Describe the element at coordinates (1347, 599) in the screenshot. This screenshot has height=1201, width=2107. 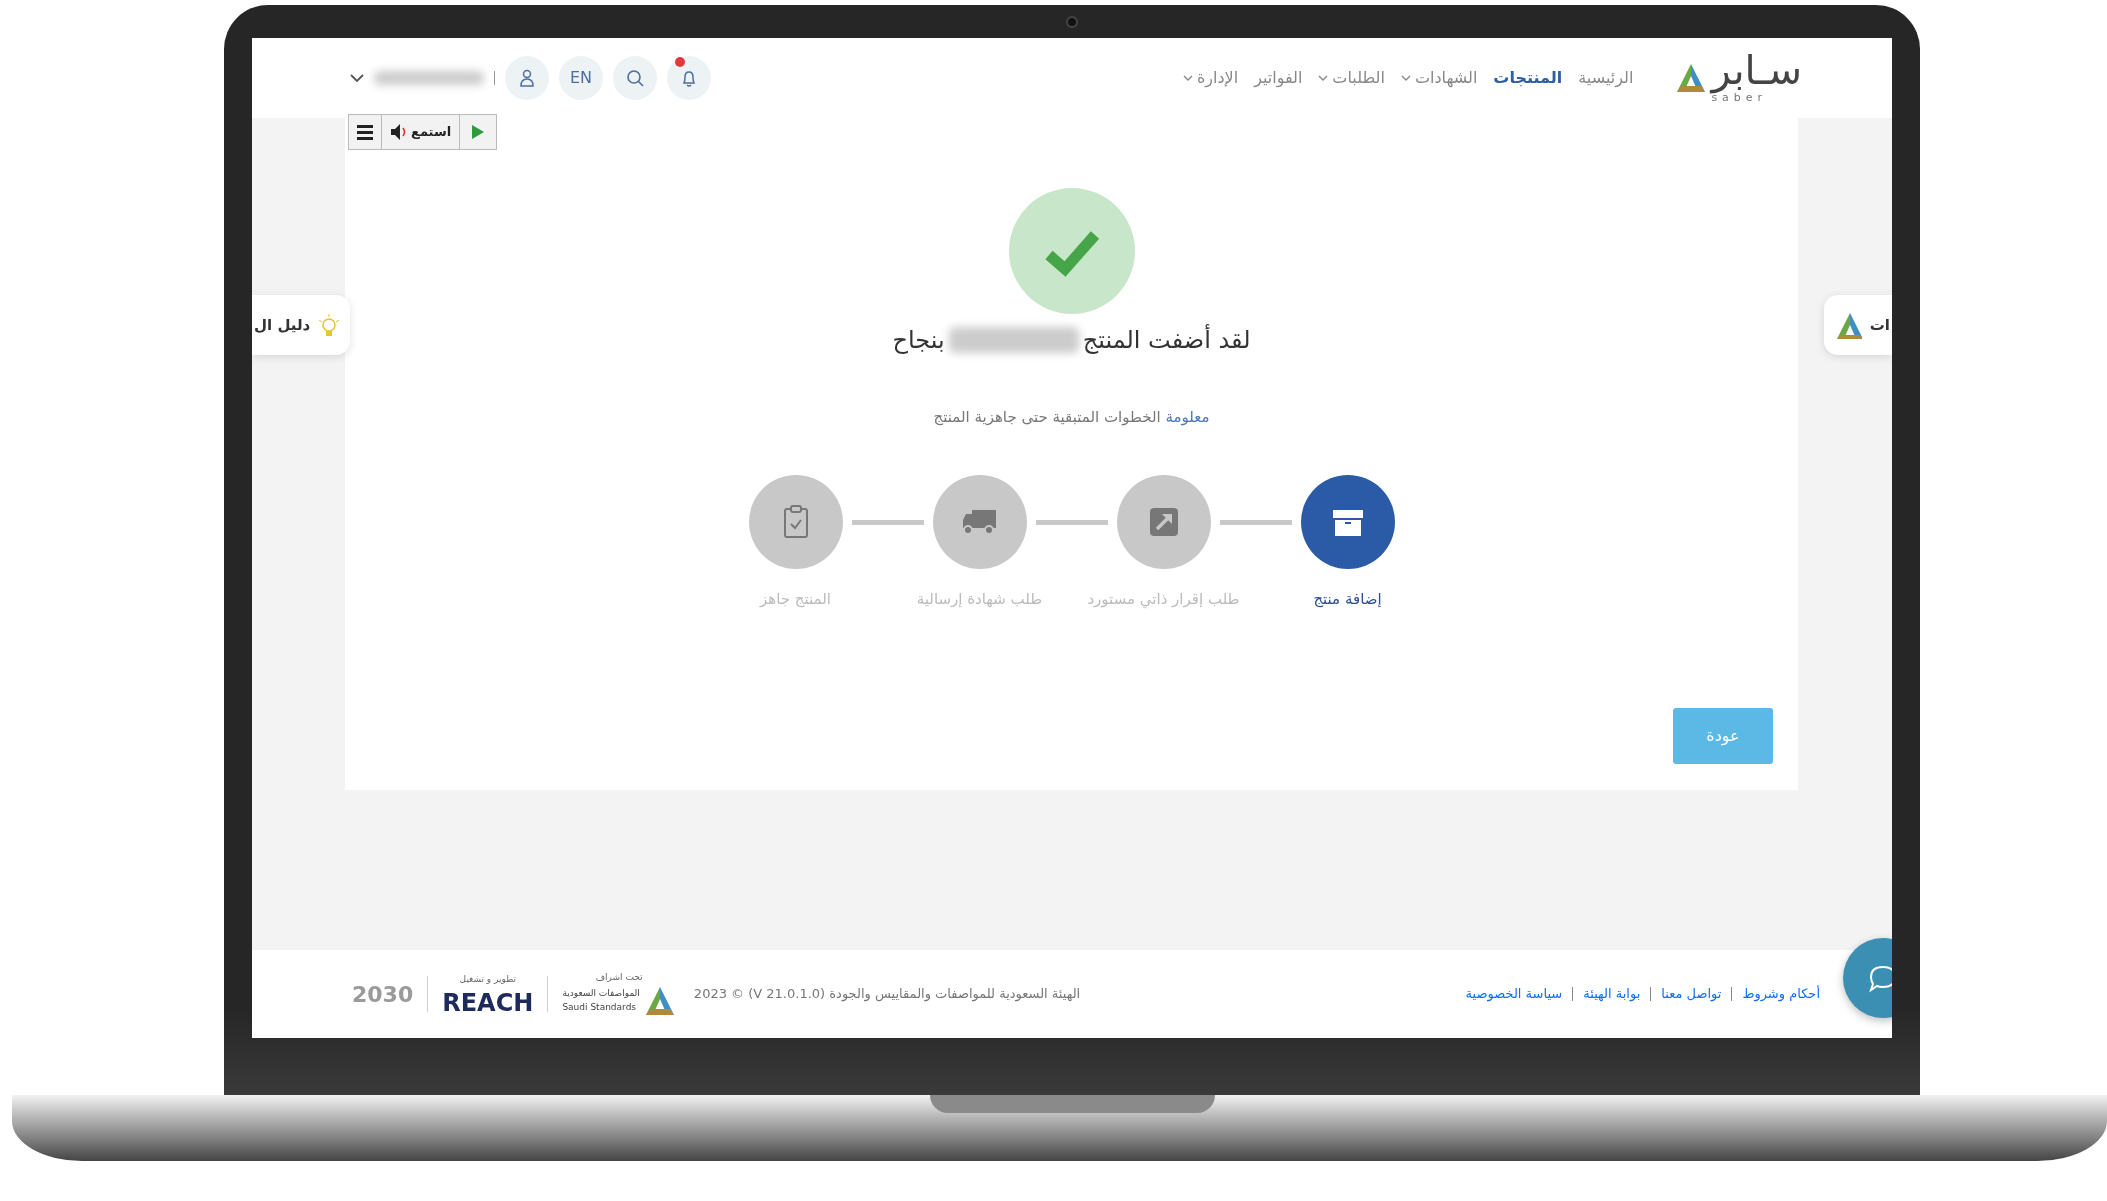
I see `step-label: إضافة منتج` at that location.